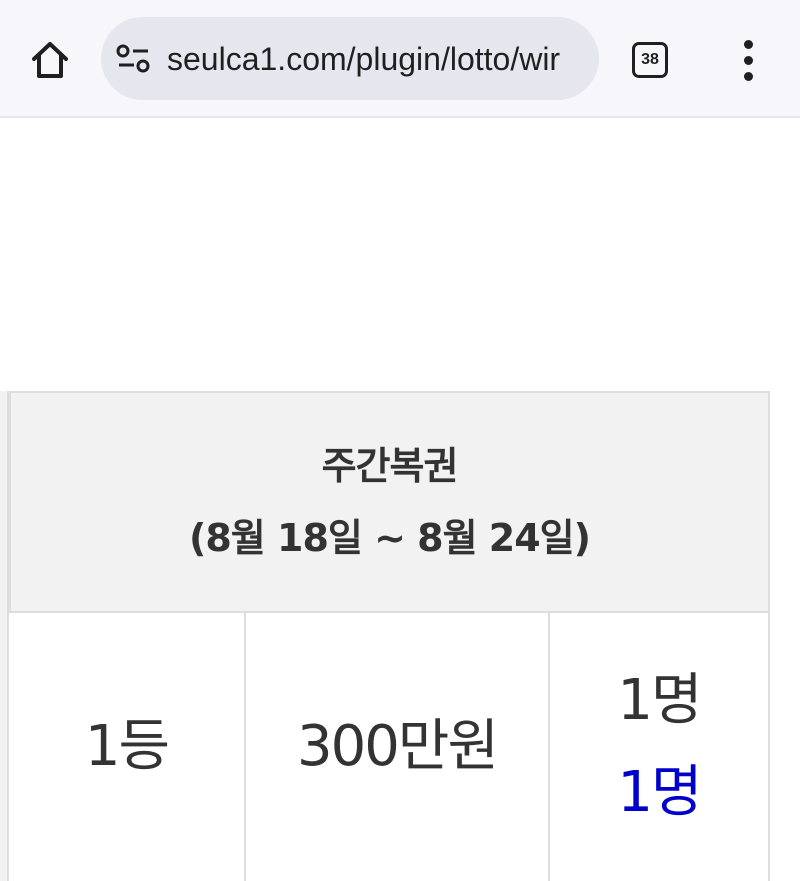 This screenshot has height=881, width=800. What do you see at coordinates (377, 59) in the screenshot?
I see `url-text: seulca1.com/plugin/lotto/wir` at bounding box center [377, 59].